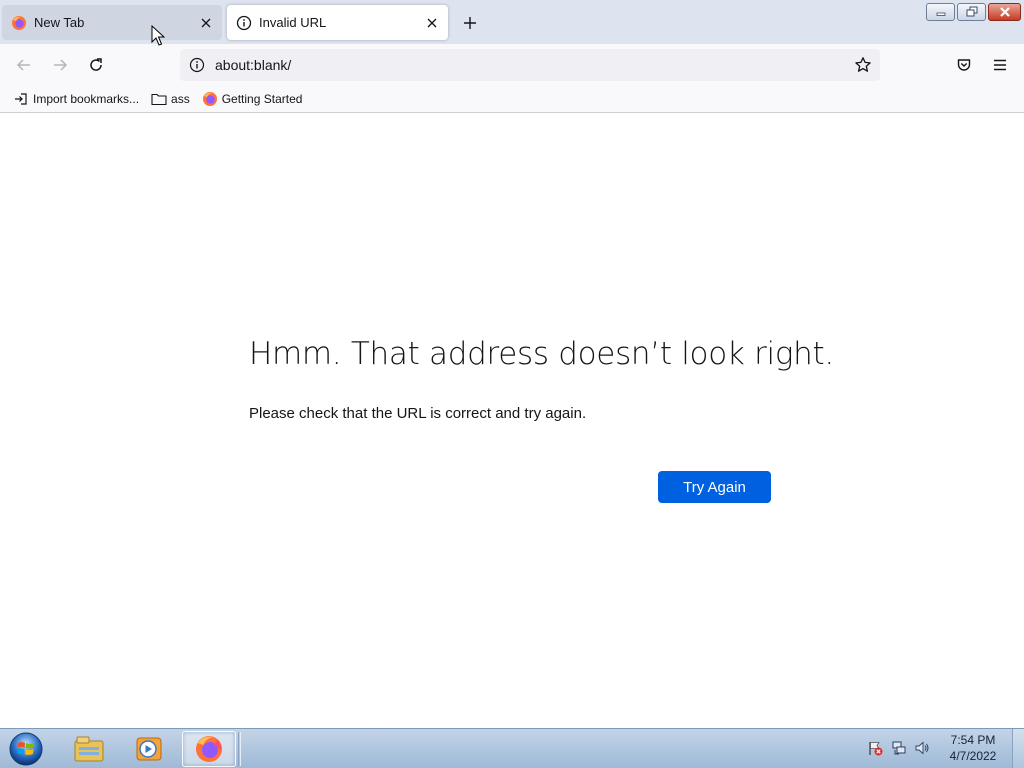 The width and height of the screenshot is (1024, 768). I want to click on tab-strip: New Tab Invalid URL, so click(512, 22).